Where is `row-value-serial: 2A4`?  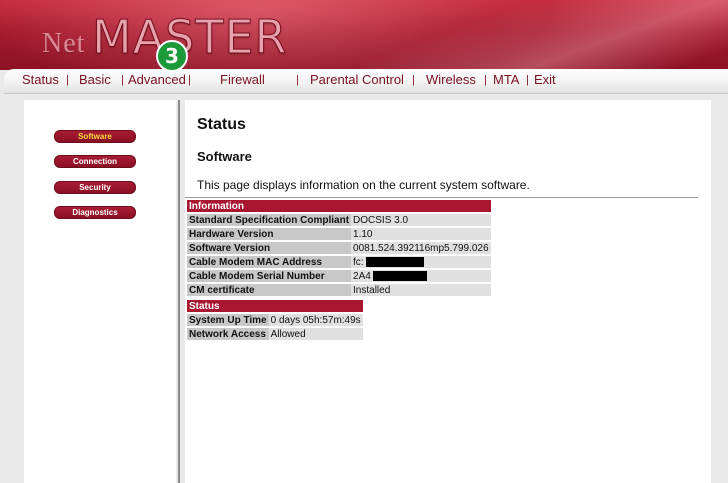 row-value-serial: 2A4 is located at coordinates (421, 276).